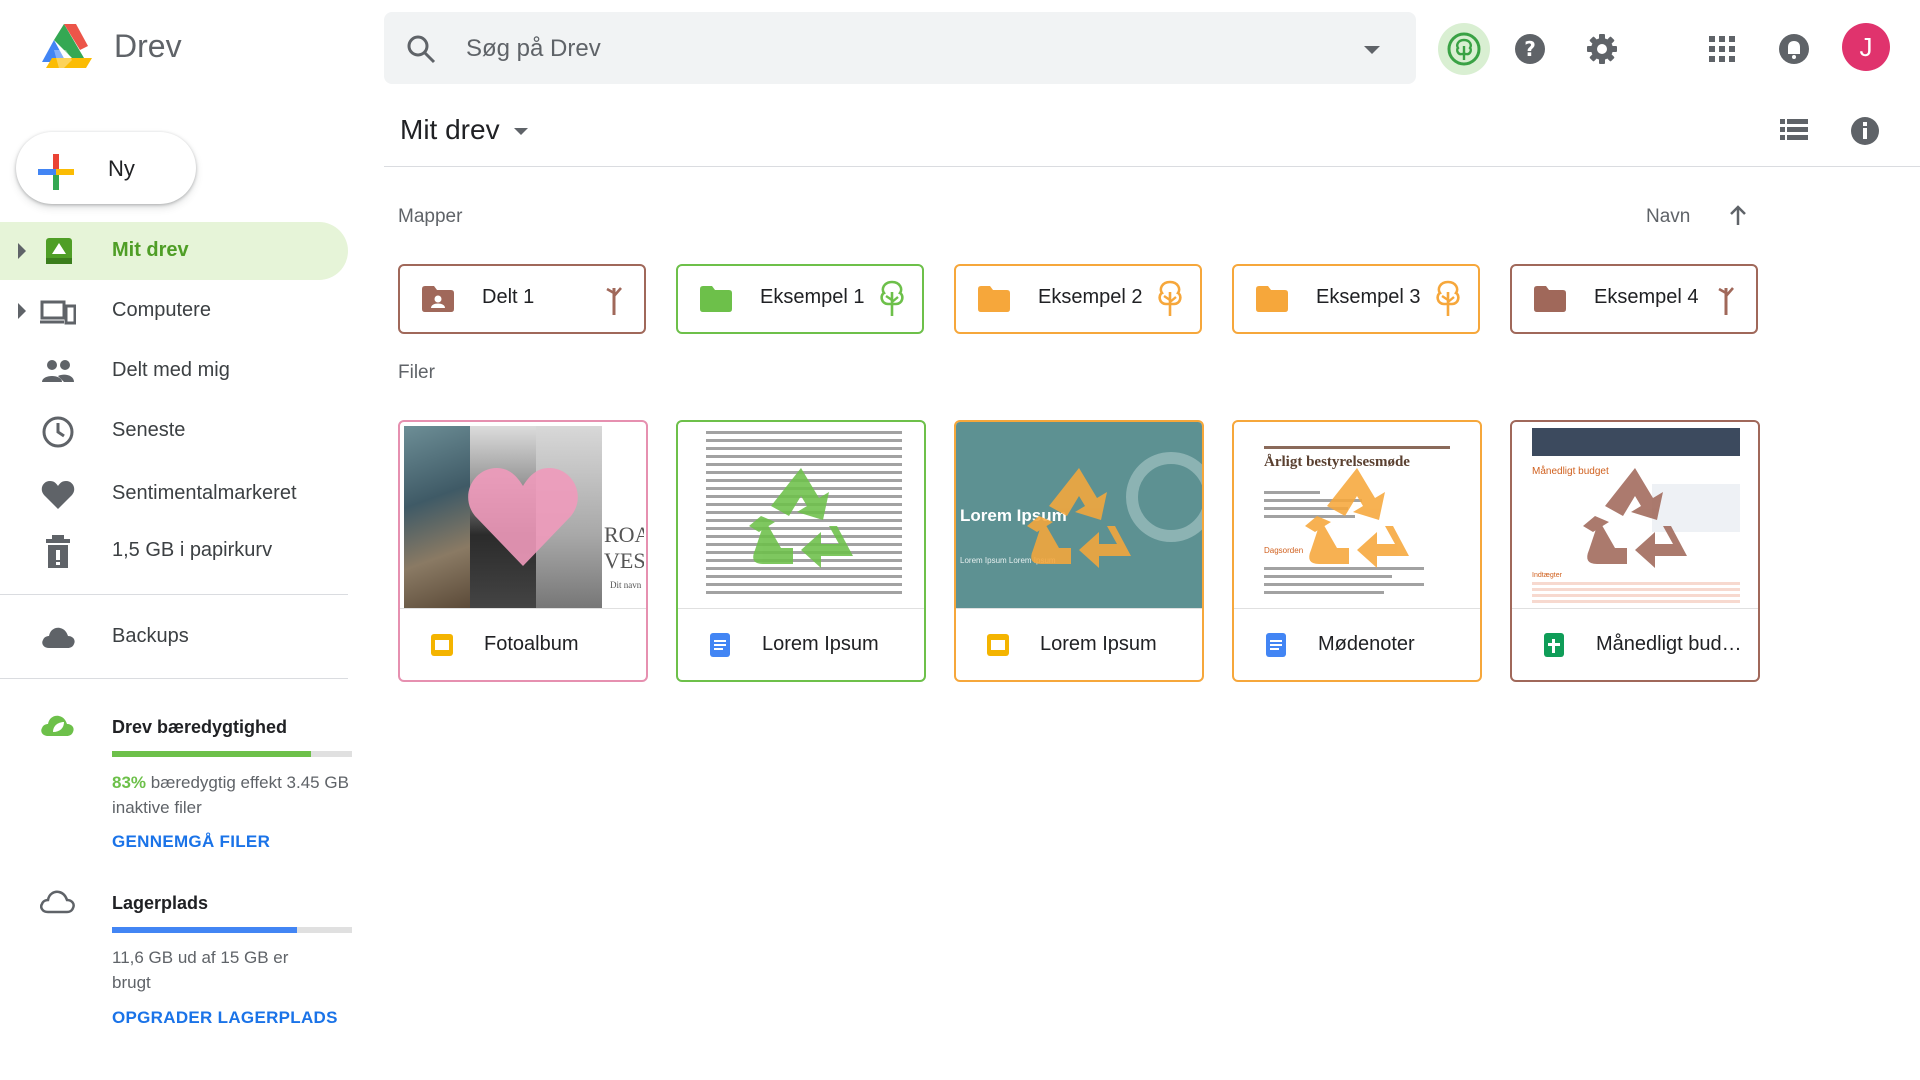 This screenshot has width=1920, height=1080. I want to click on sidebar-item-label: Computere, so click(161, 310).